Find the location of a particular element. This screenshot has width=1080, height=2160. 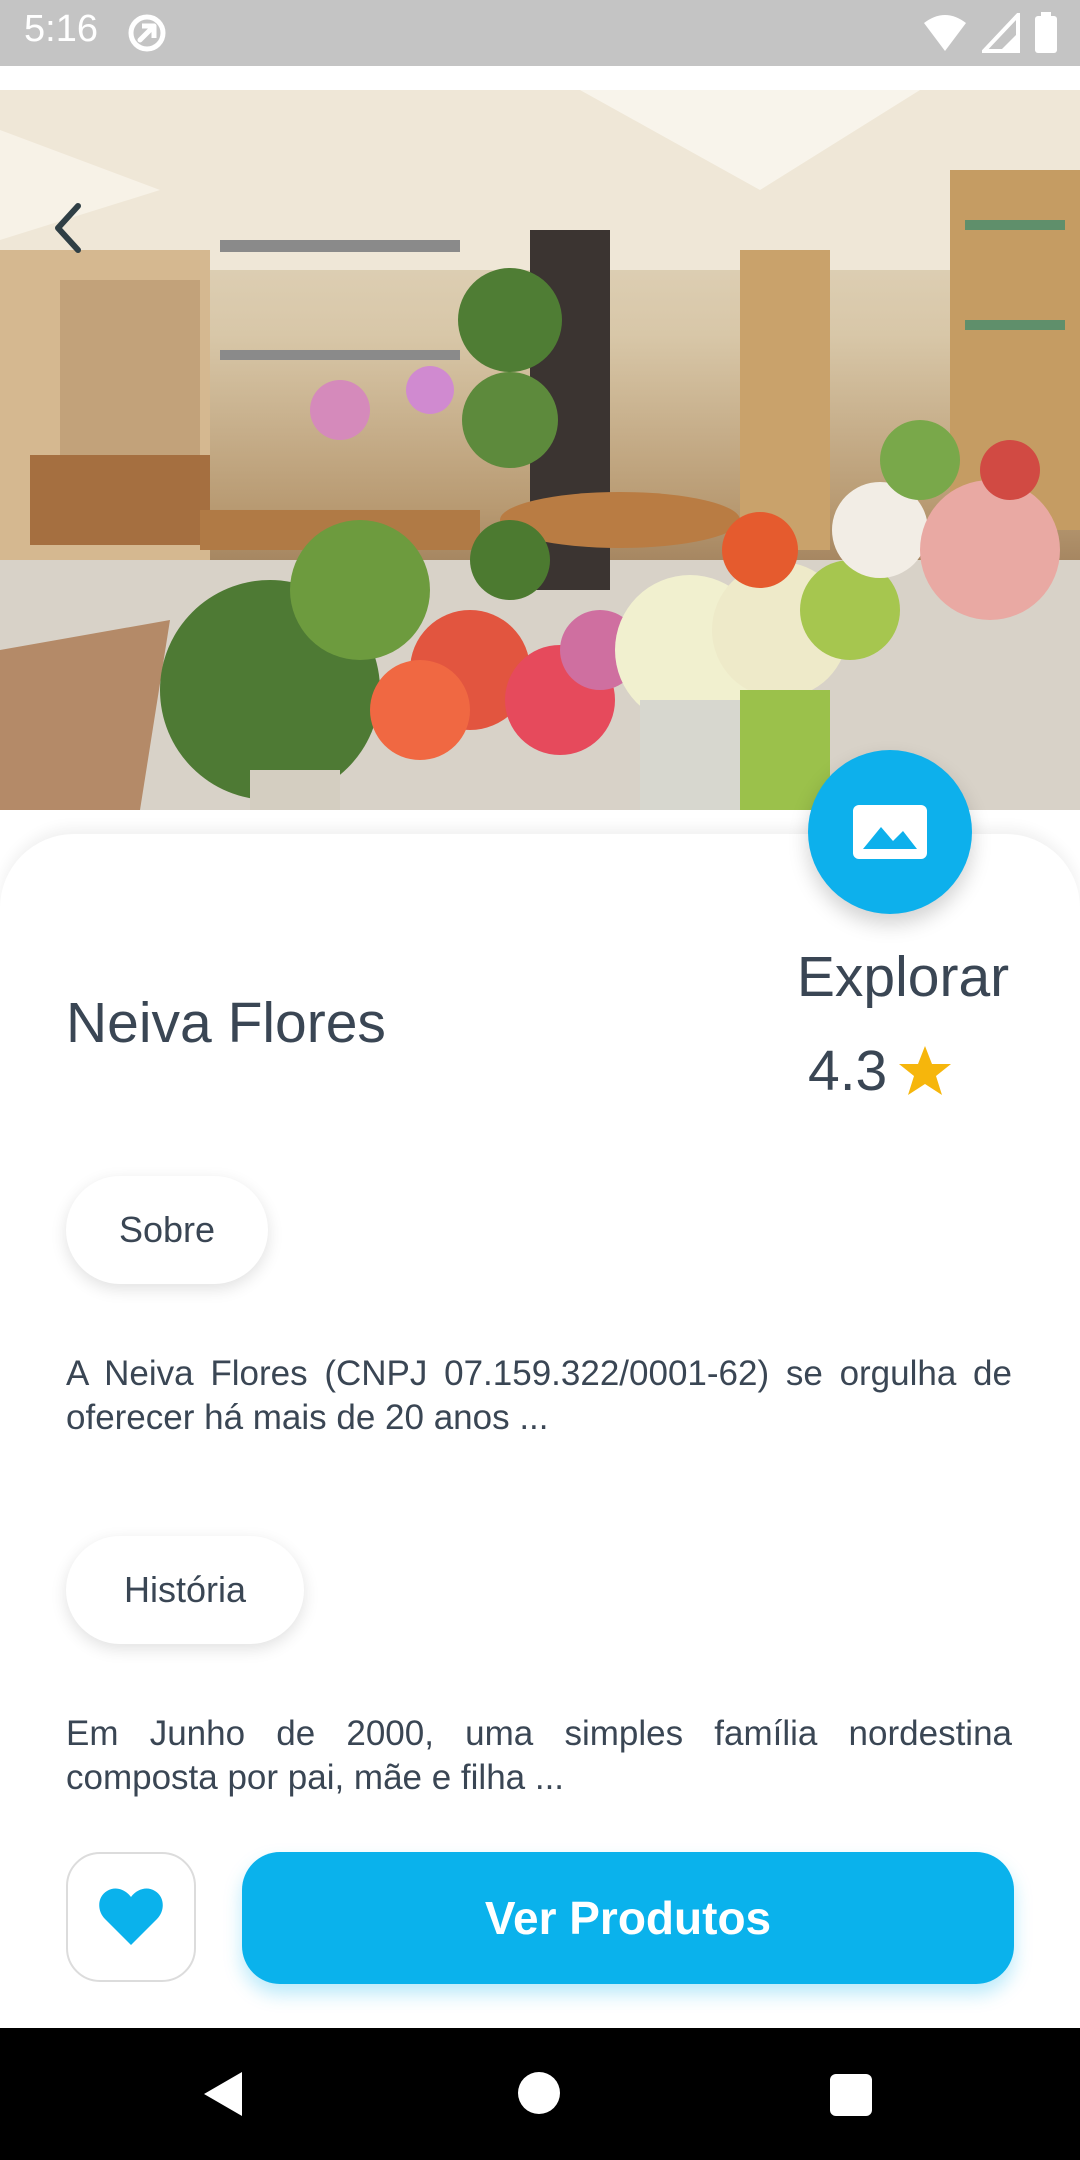

home-circle-icon is located at coordinates (539, 2093).